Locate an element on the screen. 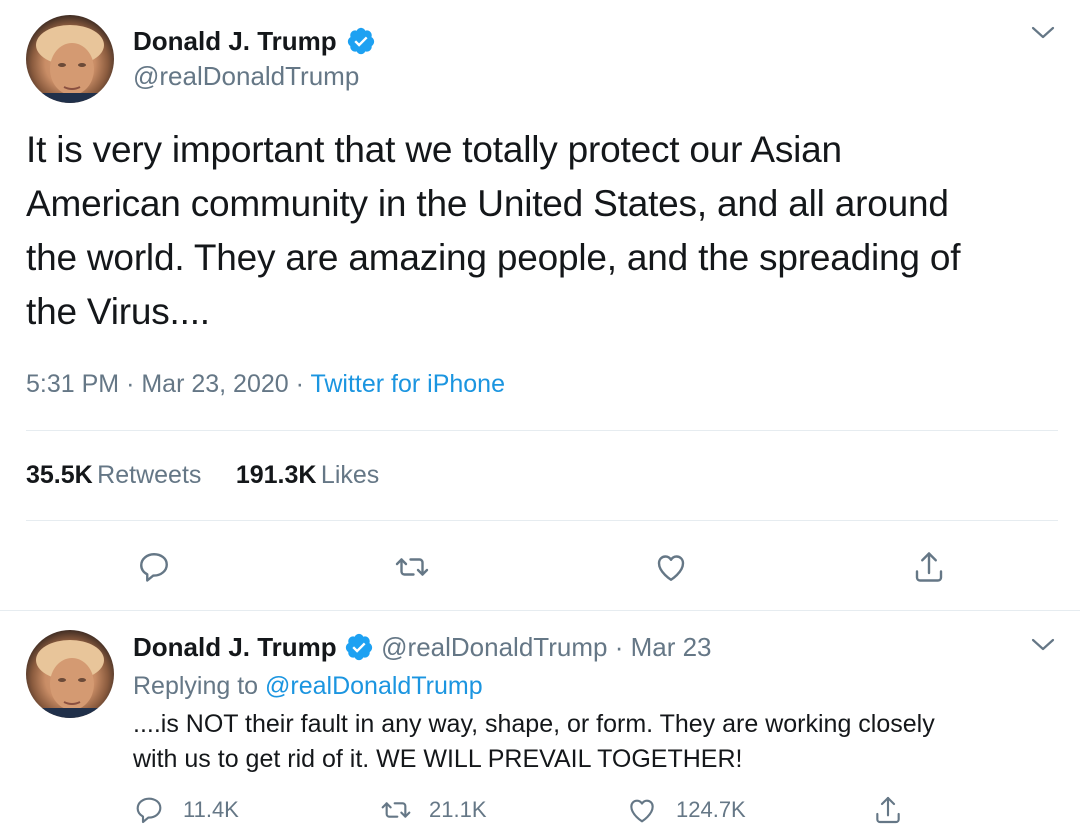 Image resolution: width=1080 pixels, height=840 pixels. likes-stat: 191.3K Likes is located at coordinates (307, 475).